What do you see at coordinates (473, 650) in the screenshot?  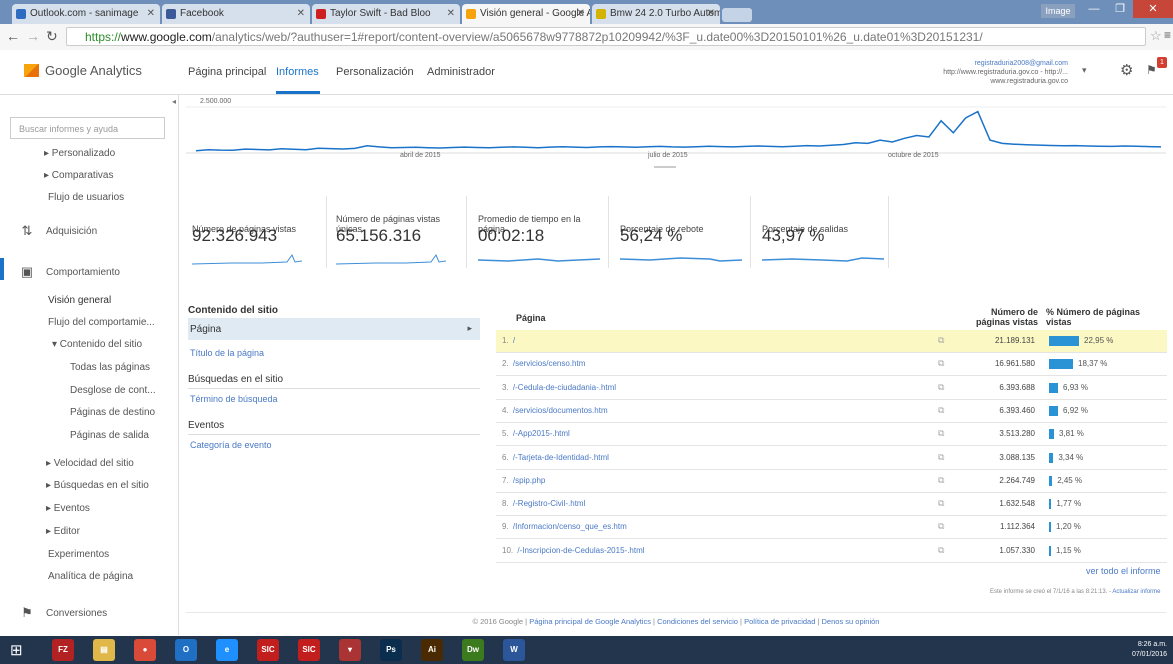 I see `dreamweaver-icon: Dw` at bounding box center [473, 650].